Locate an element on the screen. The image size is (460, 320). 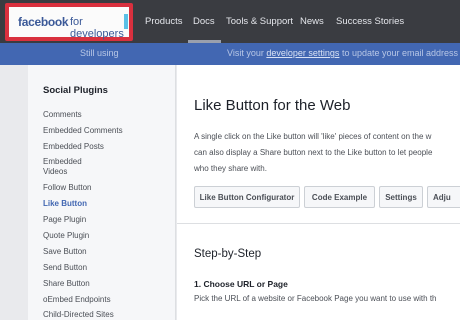
step-1-title: 1. Choose URL or Page is located at coordinates (241, 284).